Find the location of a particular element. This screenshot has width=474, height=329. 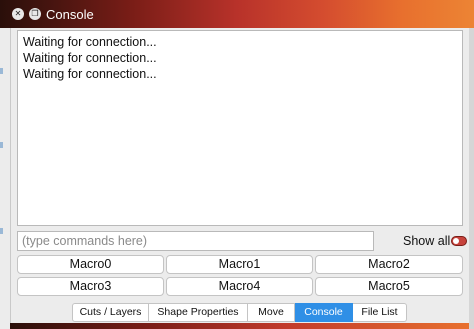

show-all-label: Show all is located at coordinates (427, 241).